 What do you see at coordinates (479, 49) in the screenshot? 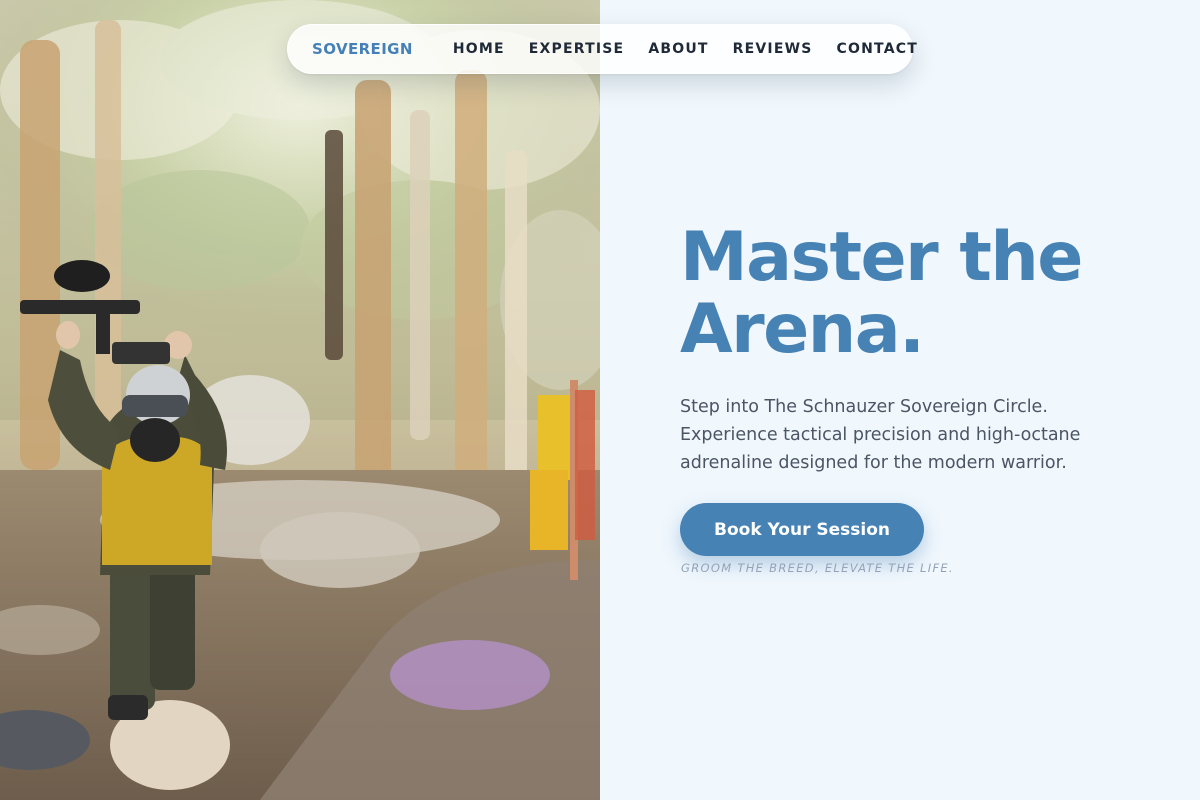
I see `nav-home: HOME` at bounding box center [479, 49].